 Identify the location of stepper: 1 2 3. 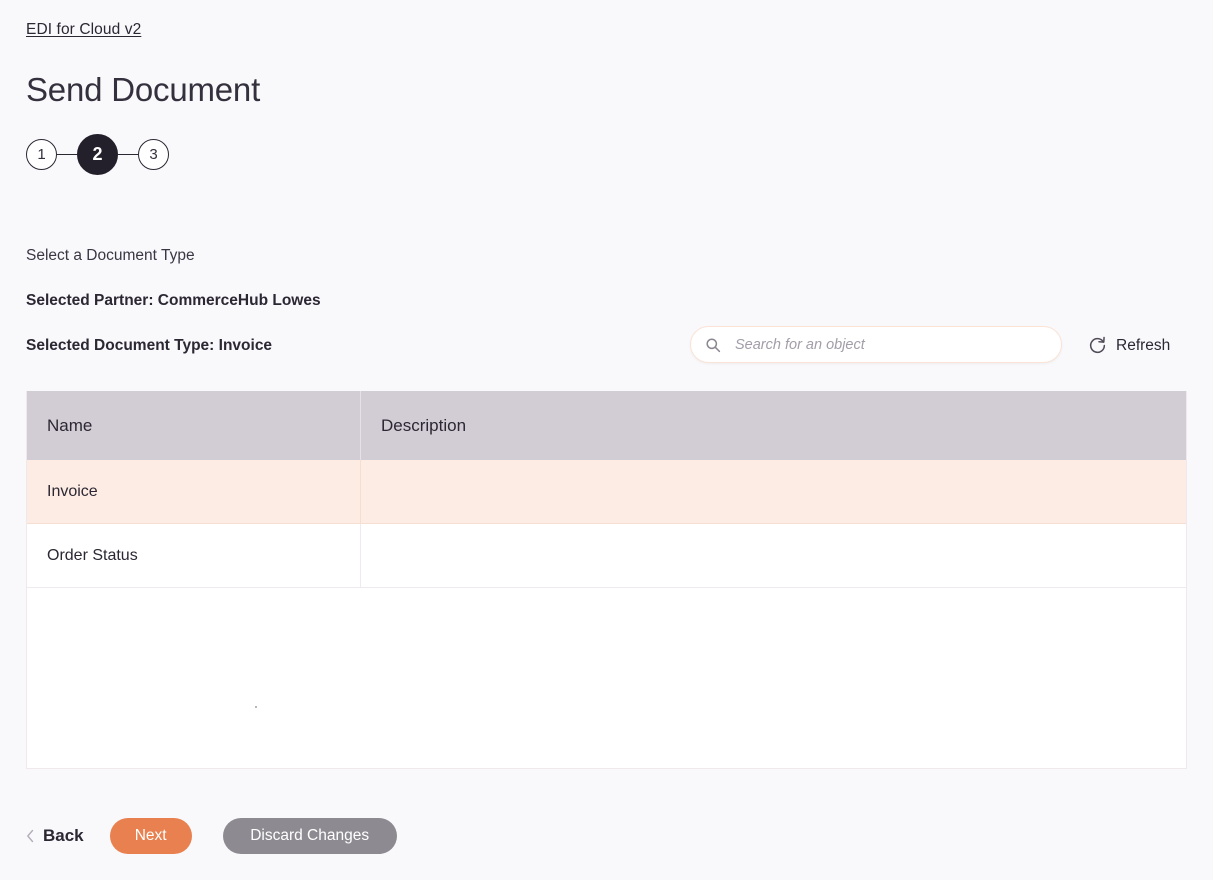
(97, 154).